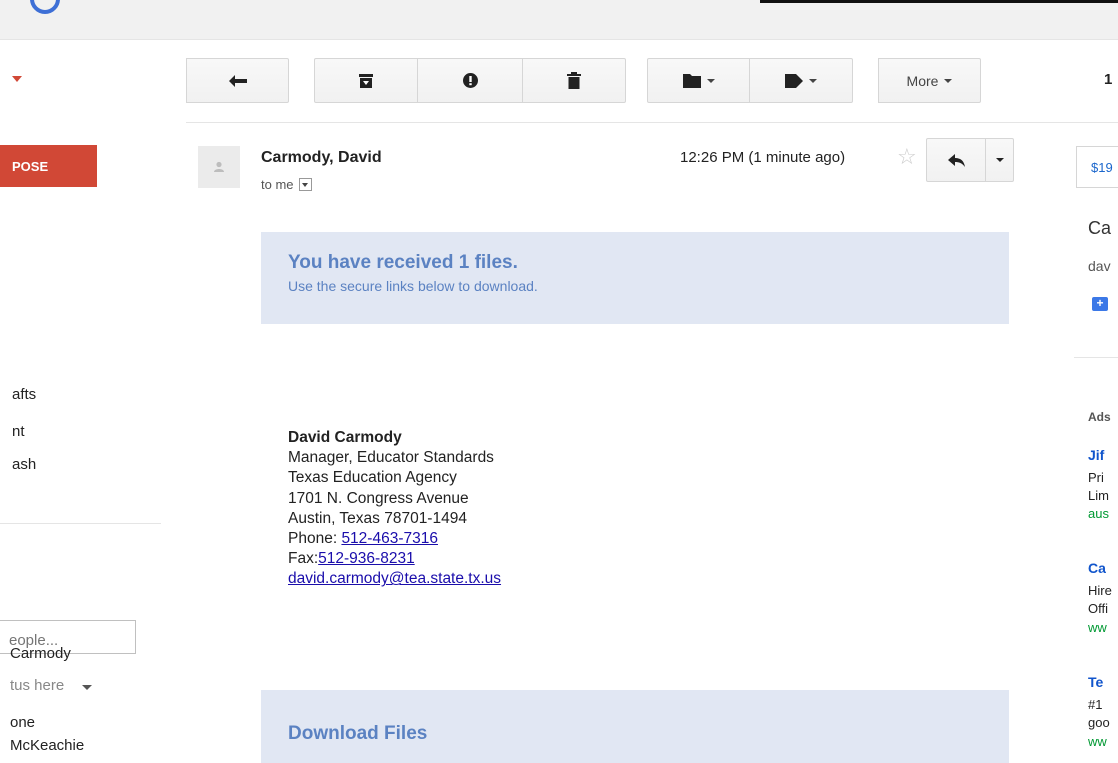 This screenshot has height=763, width=1118. I want to click on more-group: More, so click(929, 80).